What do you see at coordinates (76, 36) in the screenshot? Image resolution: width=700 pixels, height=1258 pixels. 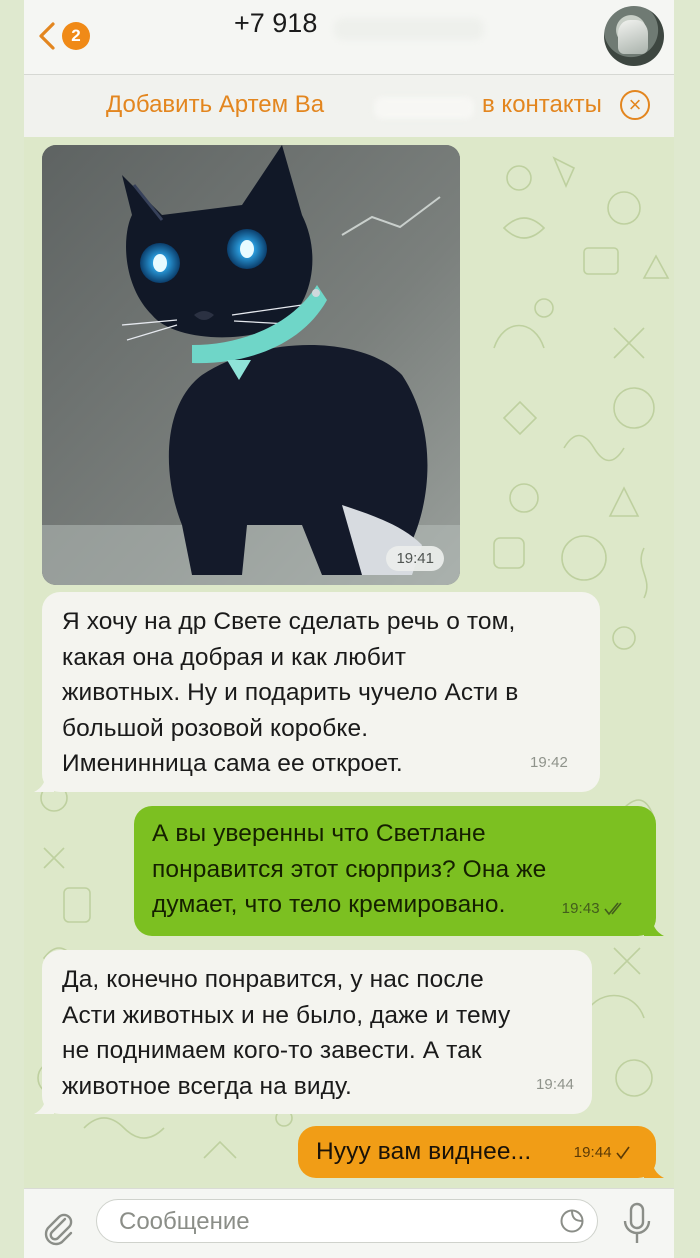 I see `unread-badge: 2` at bounding box center [76, 36].